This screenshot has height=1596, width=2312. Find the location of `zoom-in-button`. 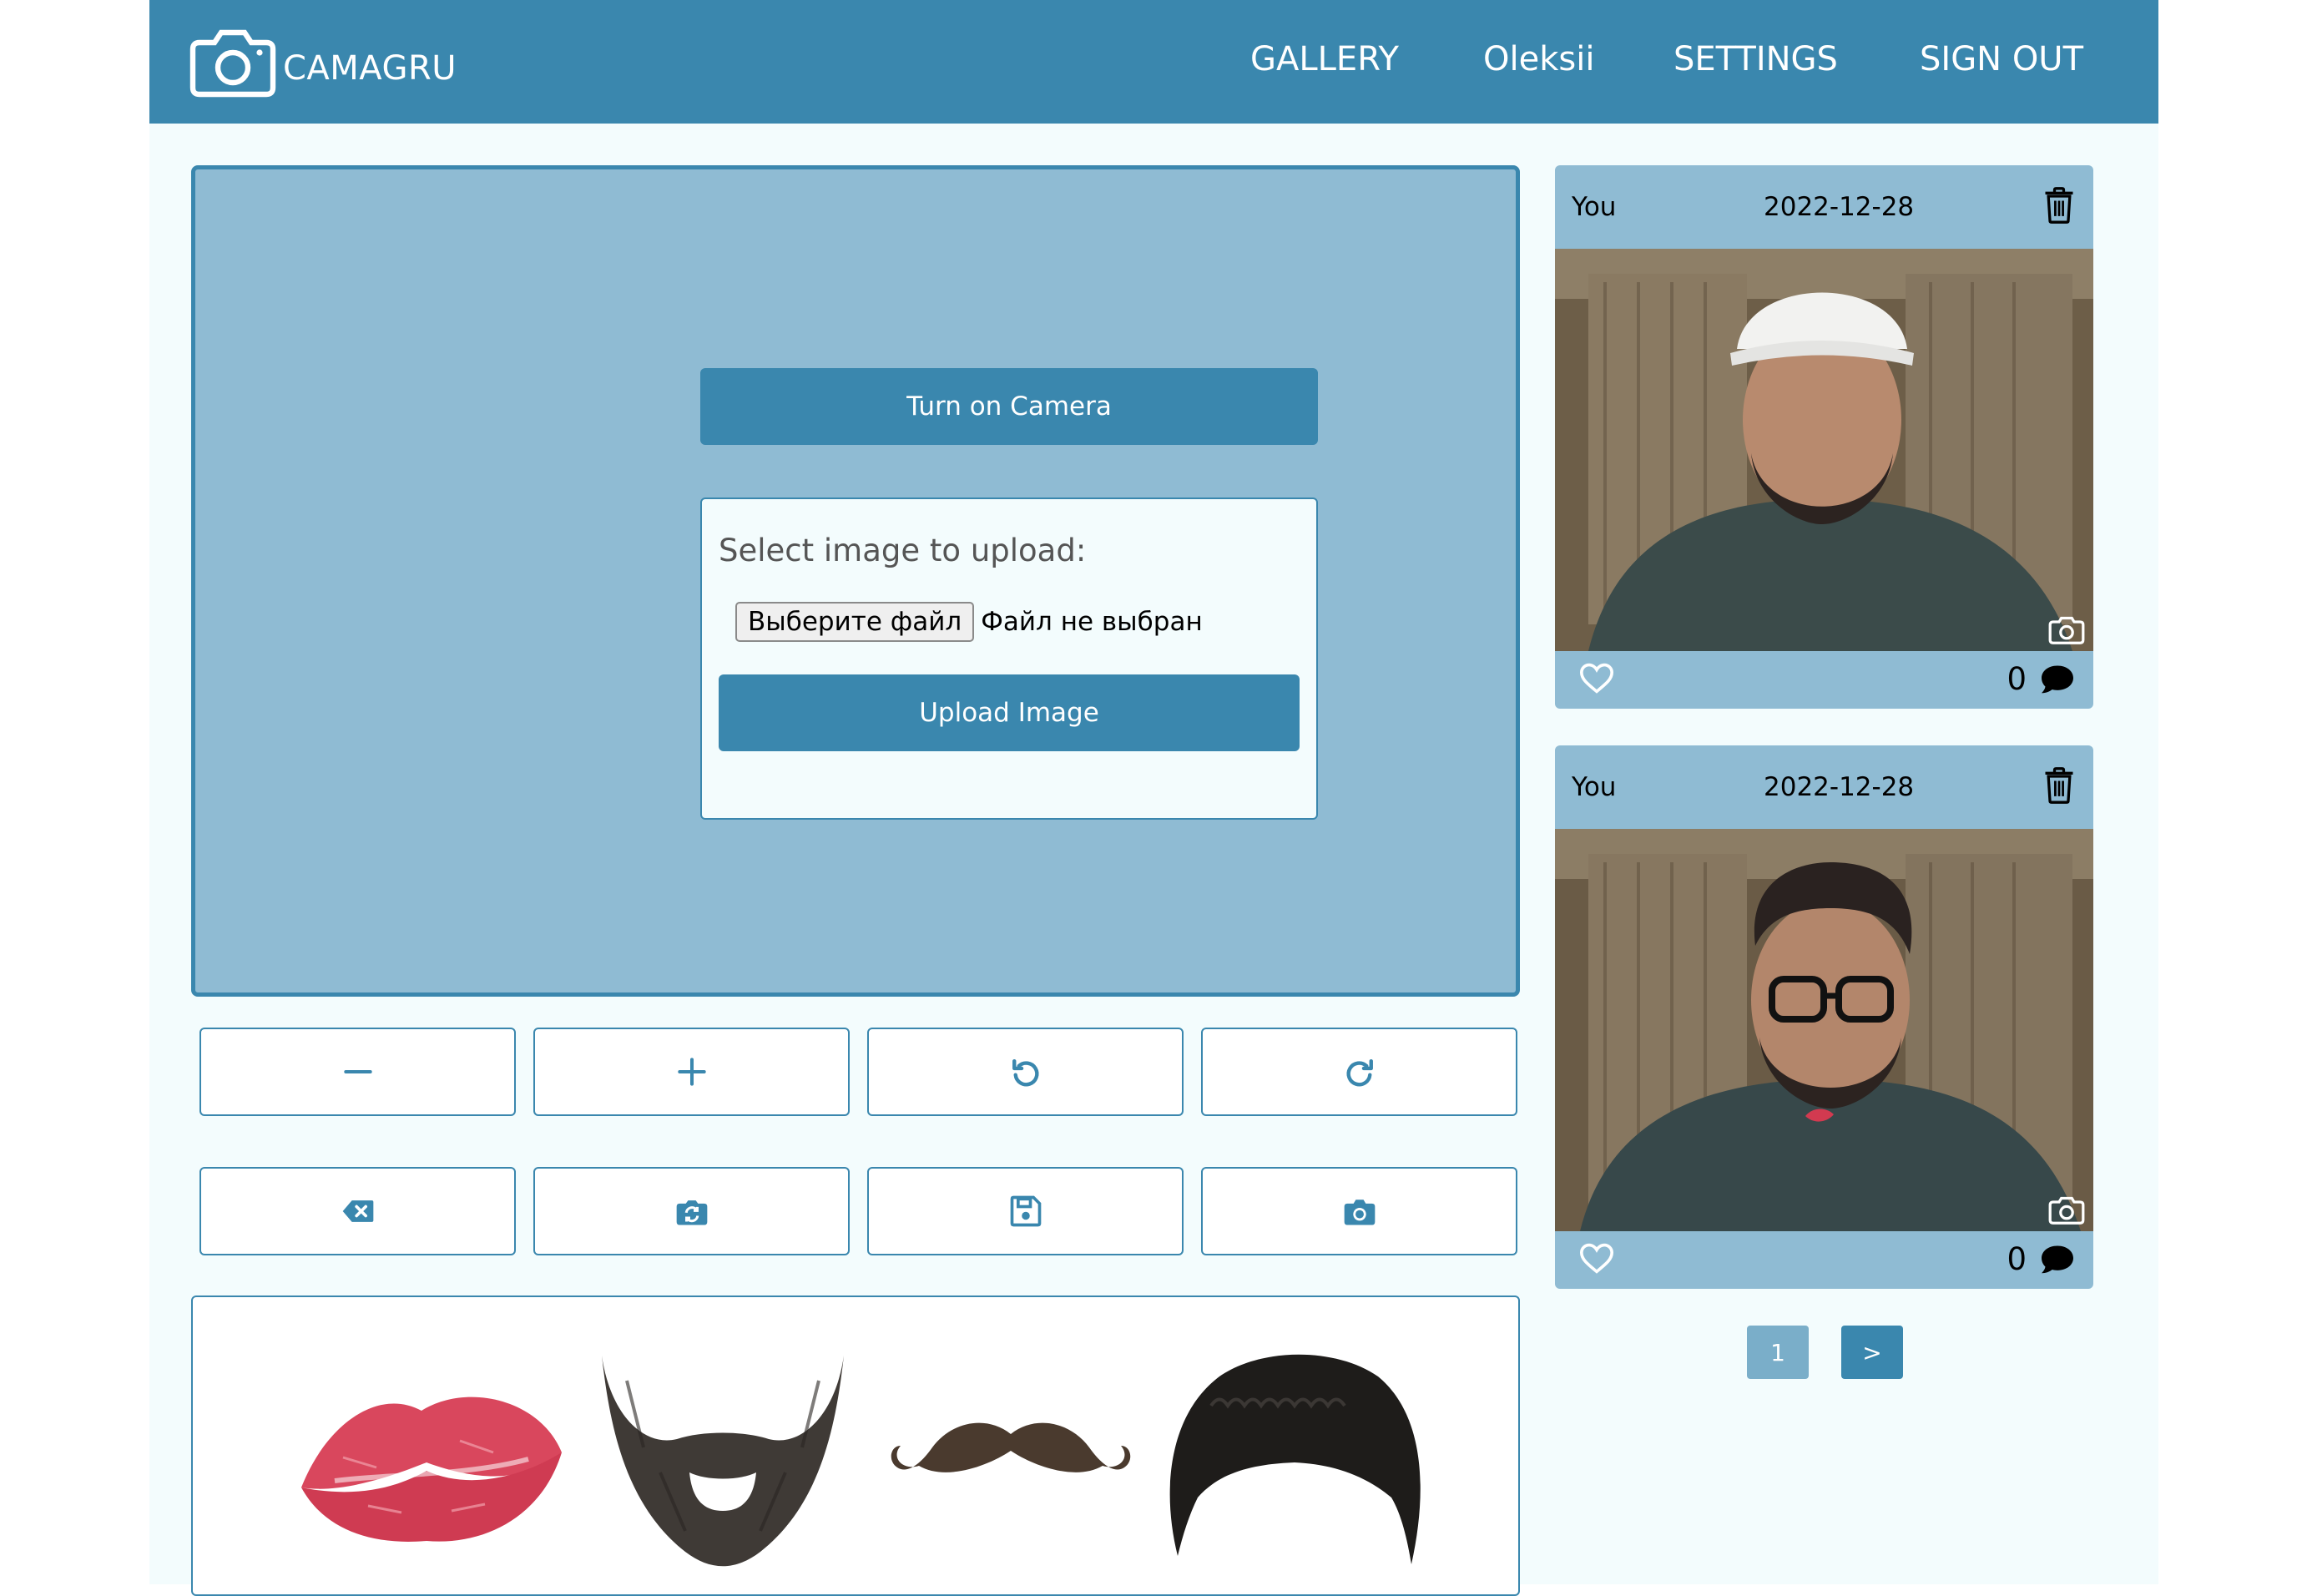

zoom-in-button is located at coordinates (691, 1072).